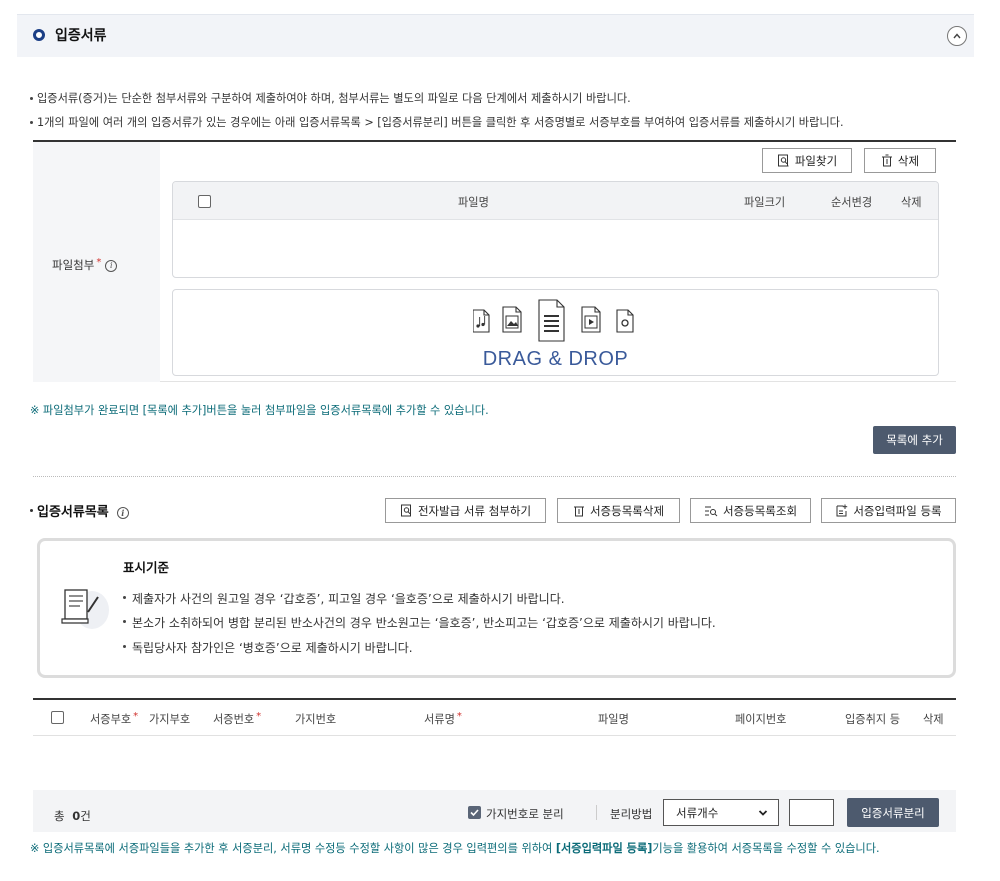  I want to click on register-evidence-file-button: 서증입력파일 등록, so click(888, 510).